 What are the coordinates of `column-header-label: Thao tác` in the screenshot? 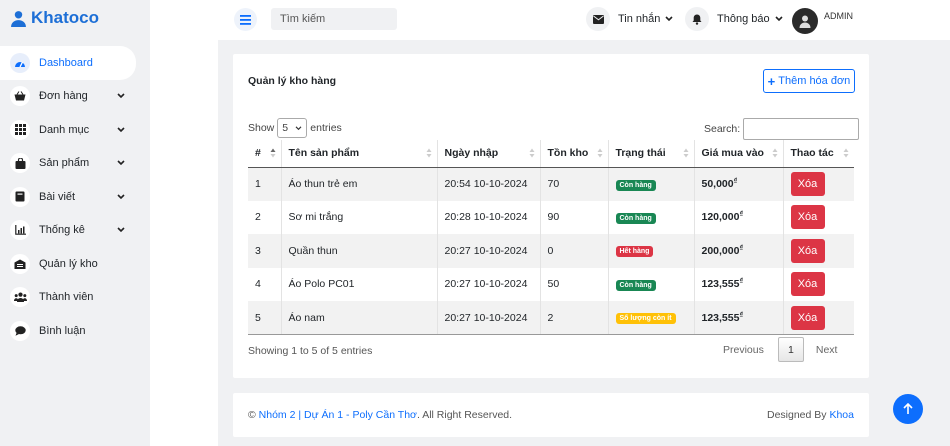 It's located at (812, 153).